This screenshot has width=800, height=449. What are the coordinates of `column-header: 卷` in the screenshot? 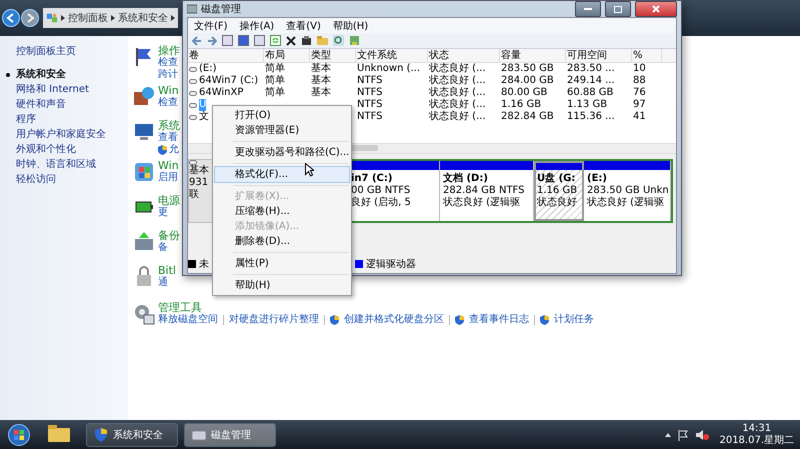 It's located at (226, 55).